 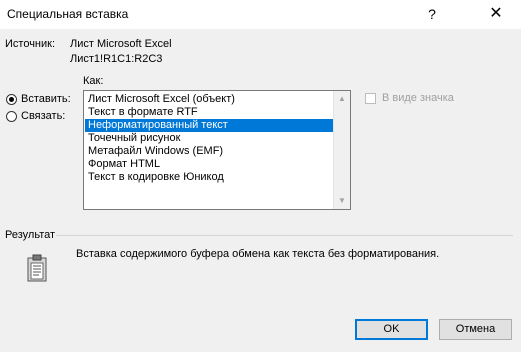 What do you see at coordinates (210, 164) in the screenshot?
I see `list-item: Формат HTML` at bounding box center [210, 164].